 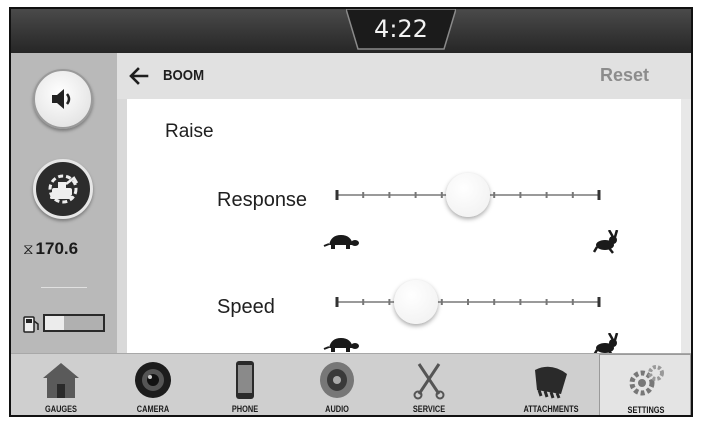 I want to click on nav-settings: SETTINGS, so click(x=645, y=384).